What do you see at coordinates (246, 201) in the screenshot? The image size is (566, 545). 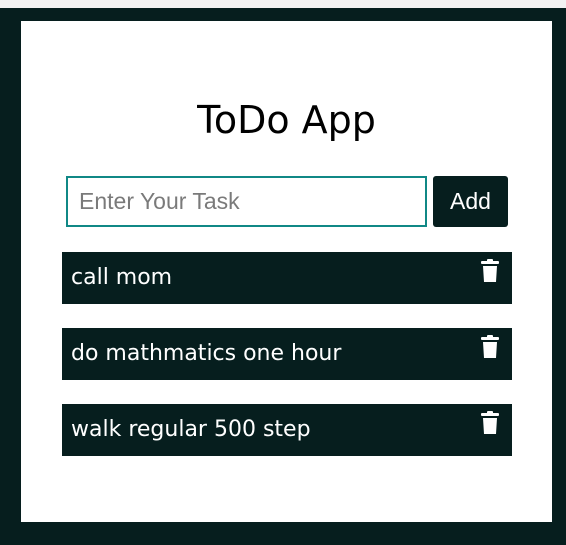 I see `task-input` at bounding box center [246, 201].